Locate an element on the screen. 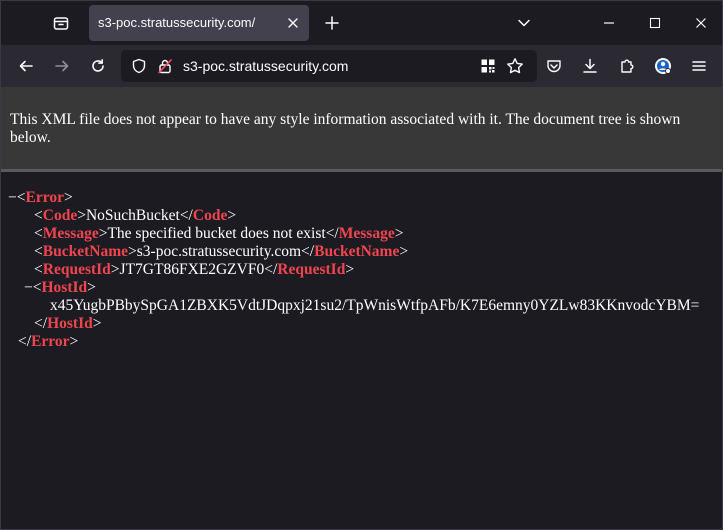 This screenshot has height=530, width=723. tab-title: s3-poc.stratussecurity.com/ is located at coordinates (177, 22).